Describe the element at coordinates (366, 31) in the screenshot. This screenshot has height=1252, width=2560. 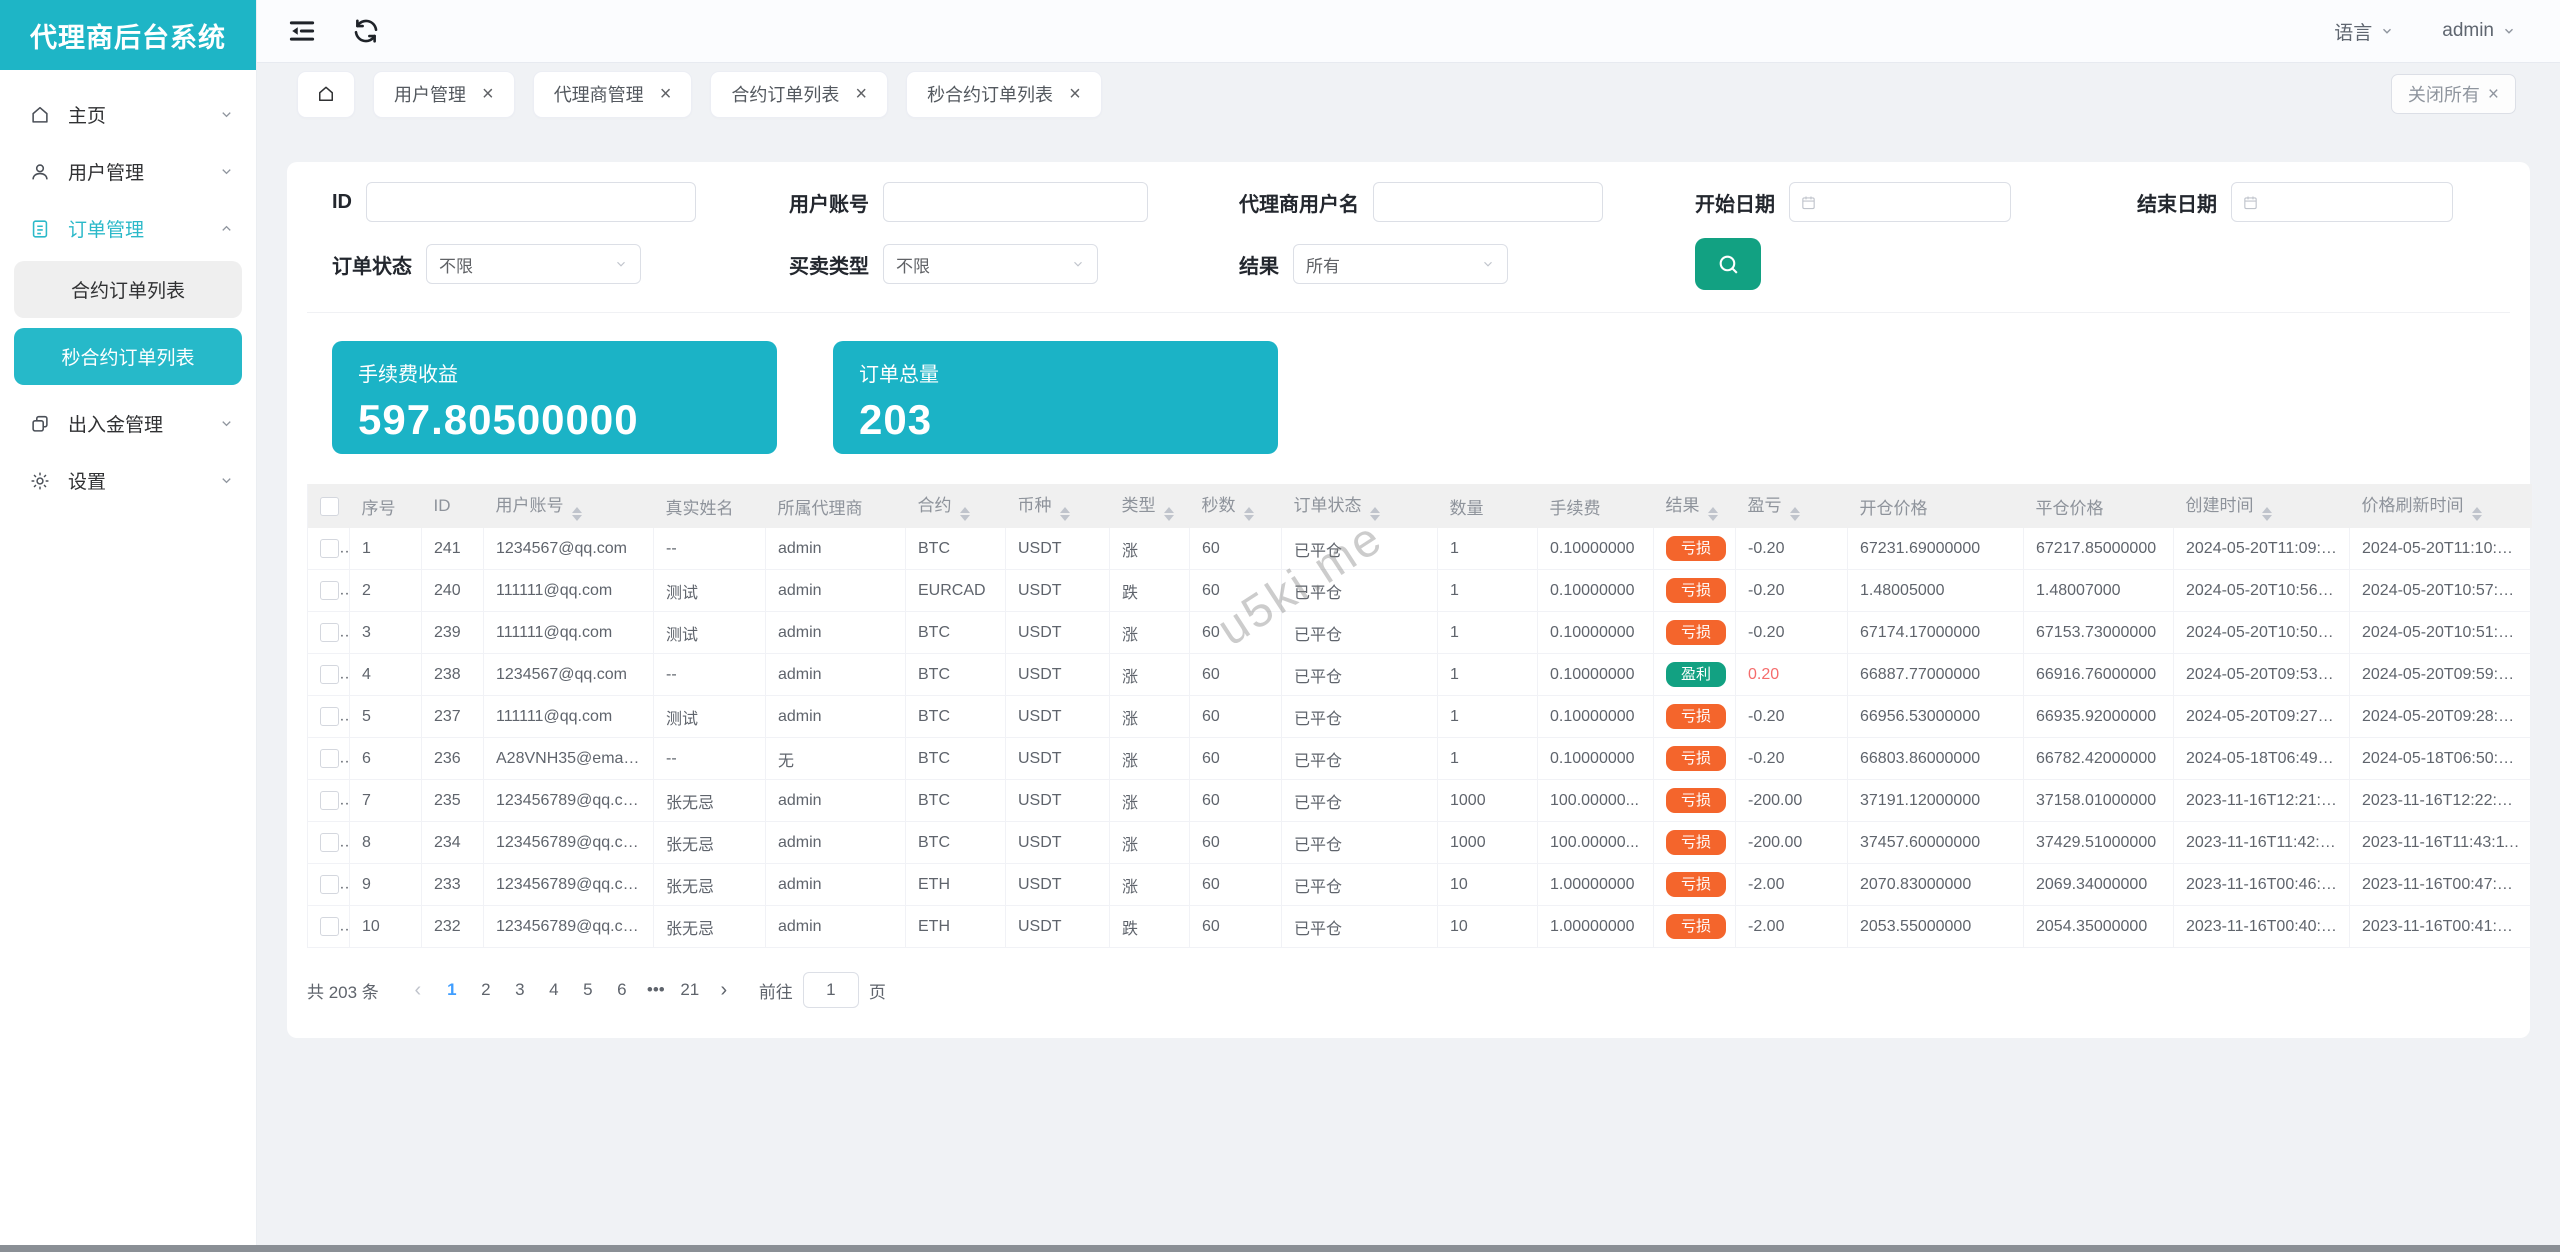
I see `refresh-icon` at that location.